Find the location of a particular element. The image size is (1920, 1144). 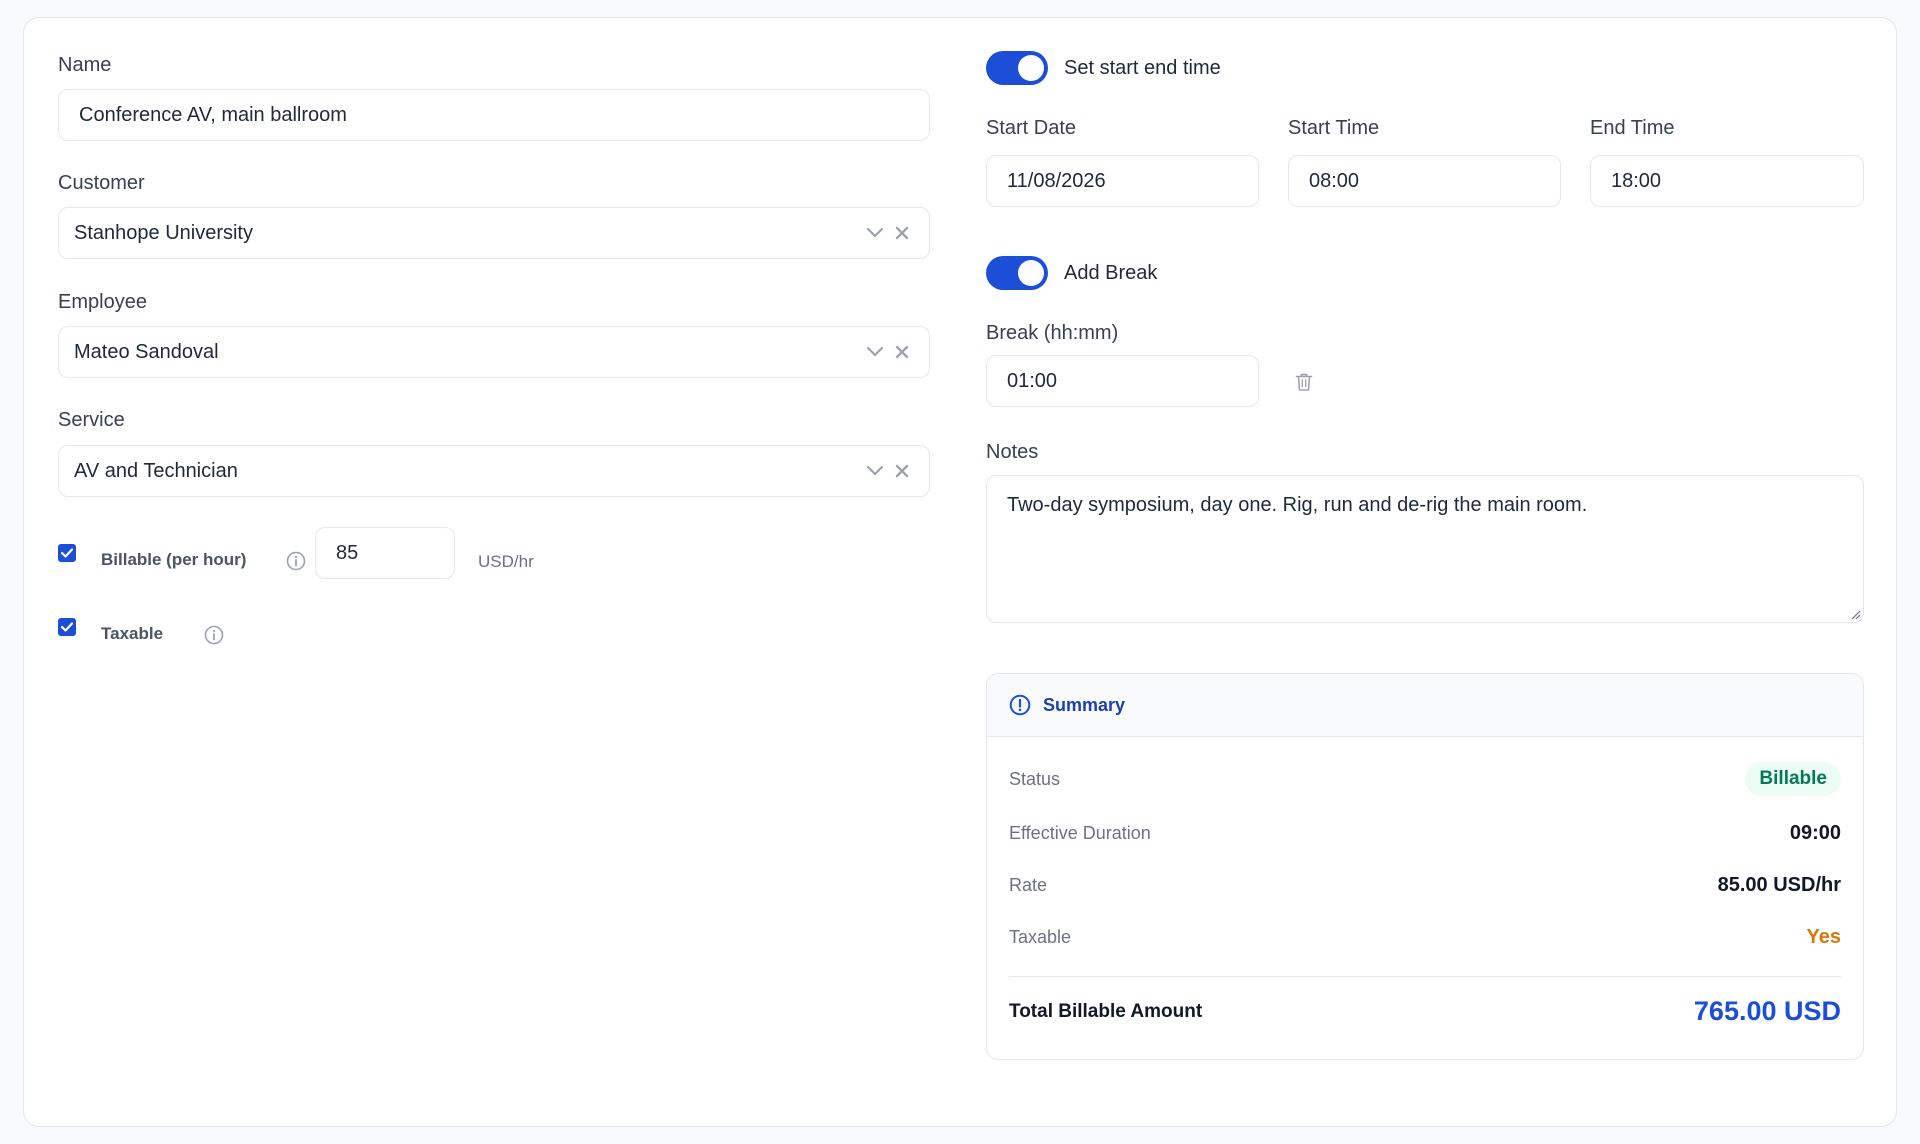

summary-divider is located at coordinates (1425, 976).